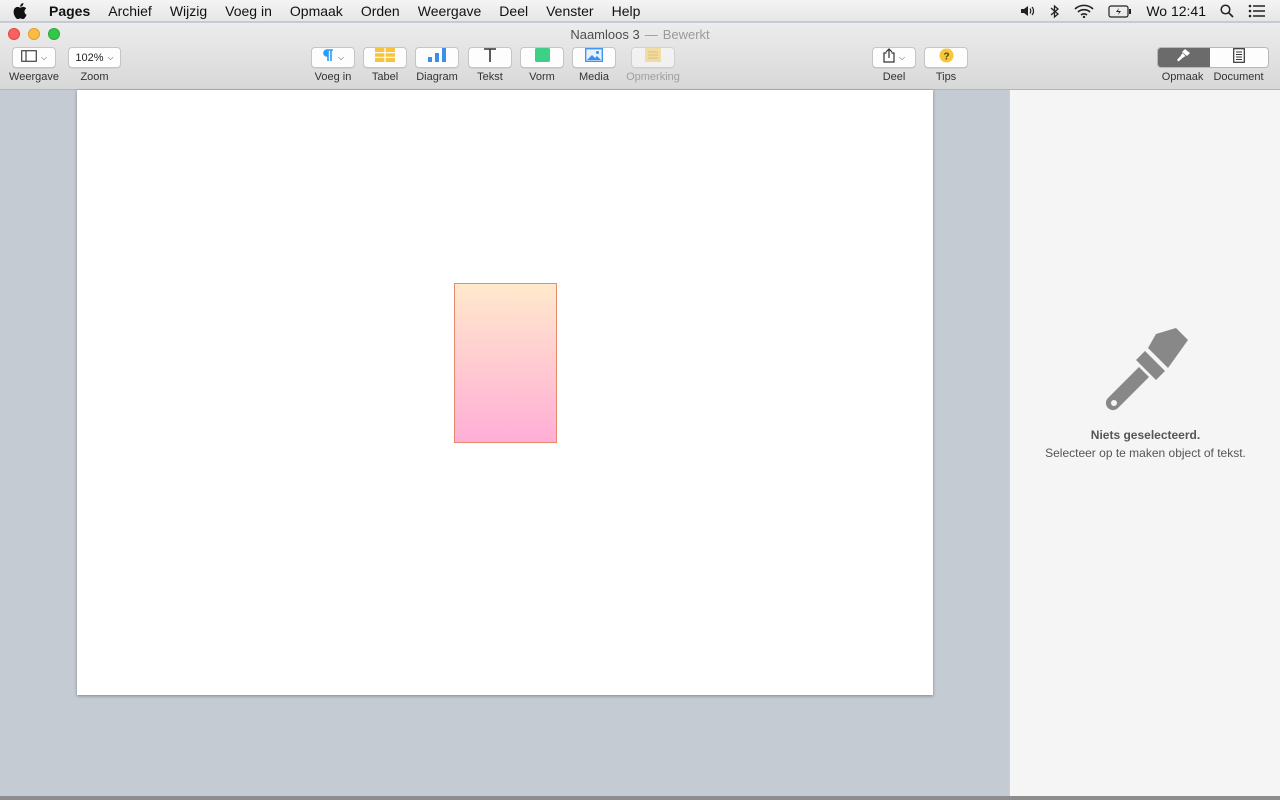 The width and height of the screenshot is (1280, 800). I want to click on spotlight-icon, so click(1227, 11).